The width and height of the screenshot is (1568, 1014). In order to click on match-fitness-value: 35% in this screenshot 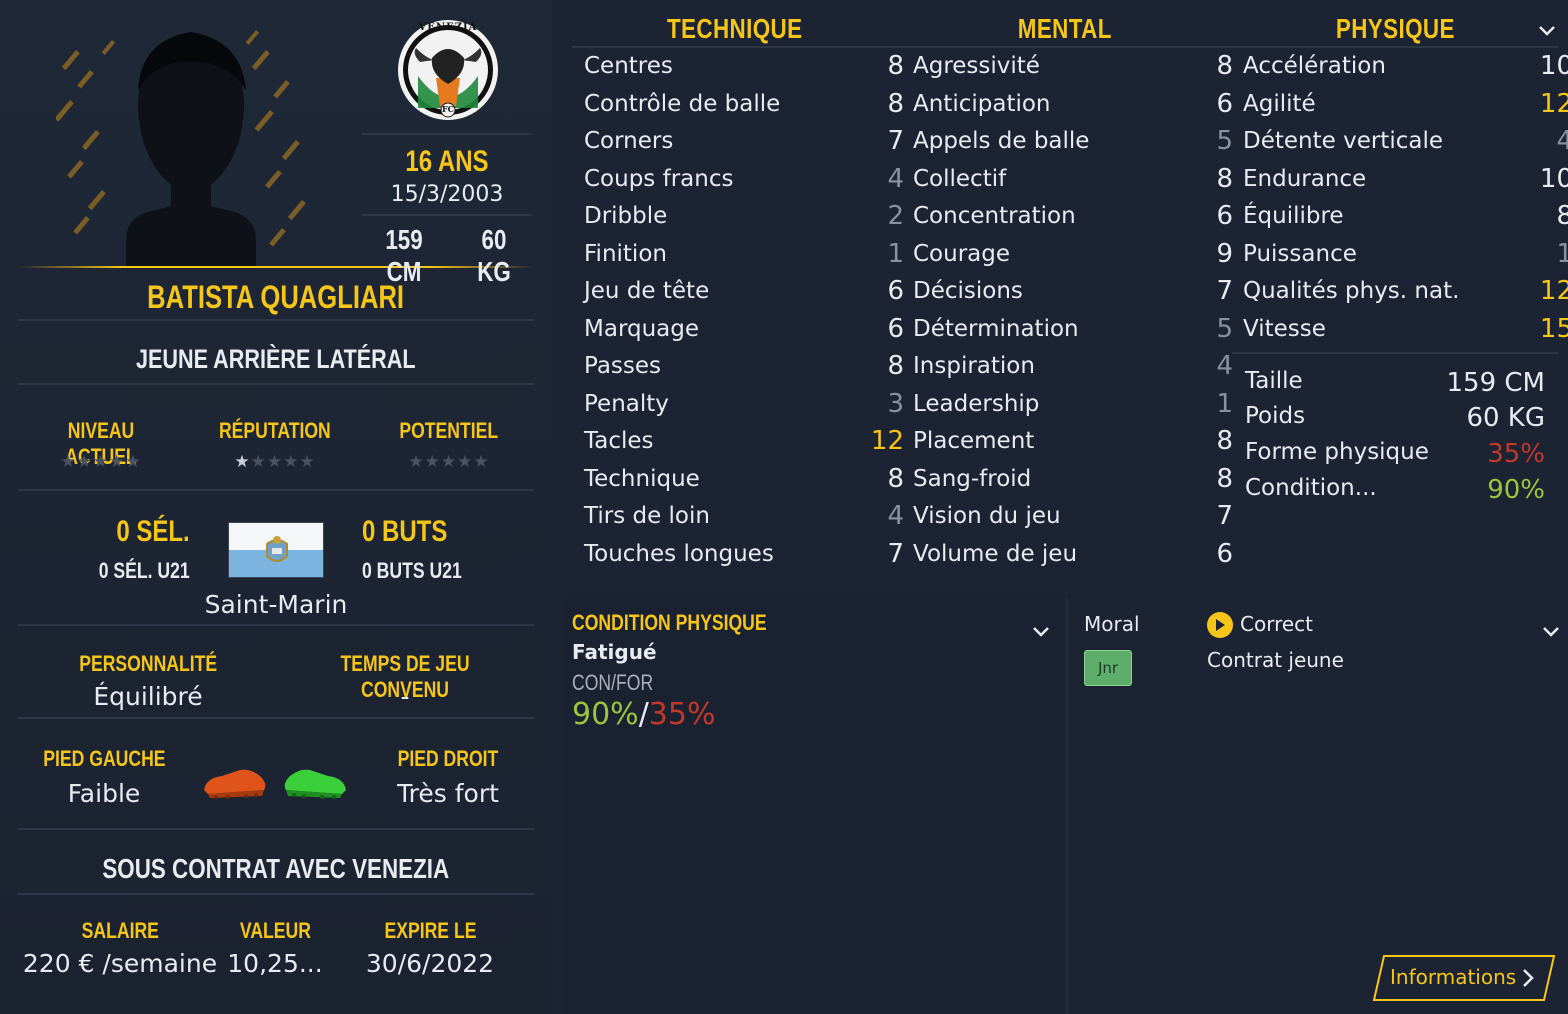, I will do `click(1516, 454)`.